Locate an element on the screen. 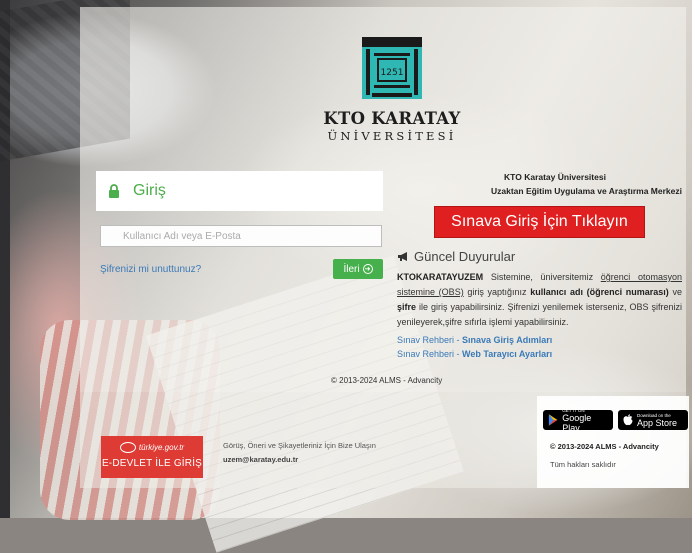  edevlet-brand: türkiye.gov.tr is located at coordinates (152, 447).